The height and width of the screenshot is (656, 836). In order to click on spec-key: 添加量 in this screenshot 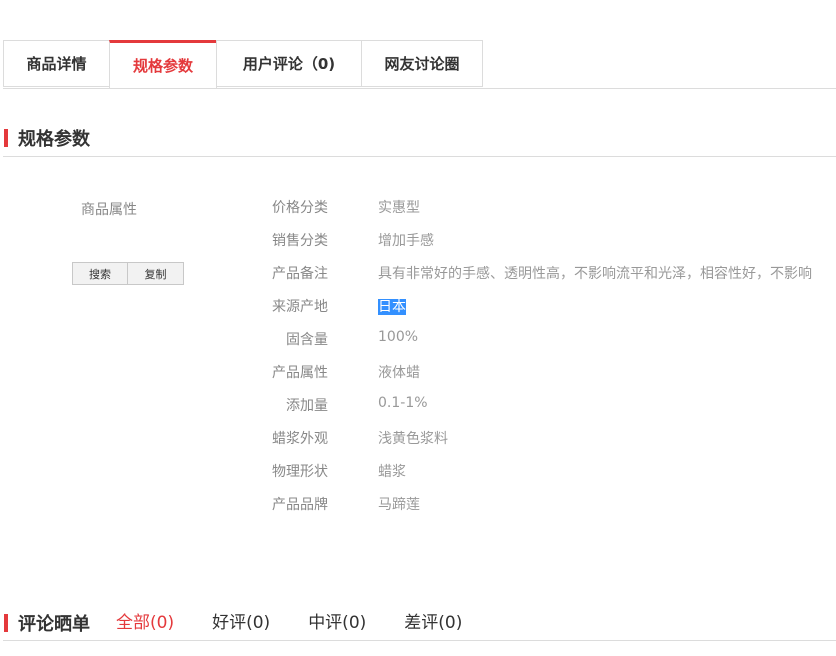, I will do `click(307, 406)`.